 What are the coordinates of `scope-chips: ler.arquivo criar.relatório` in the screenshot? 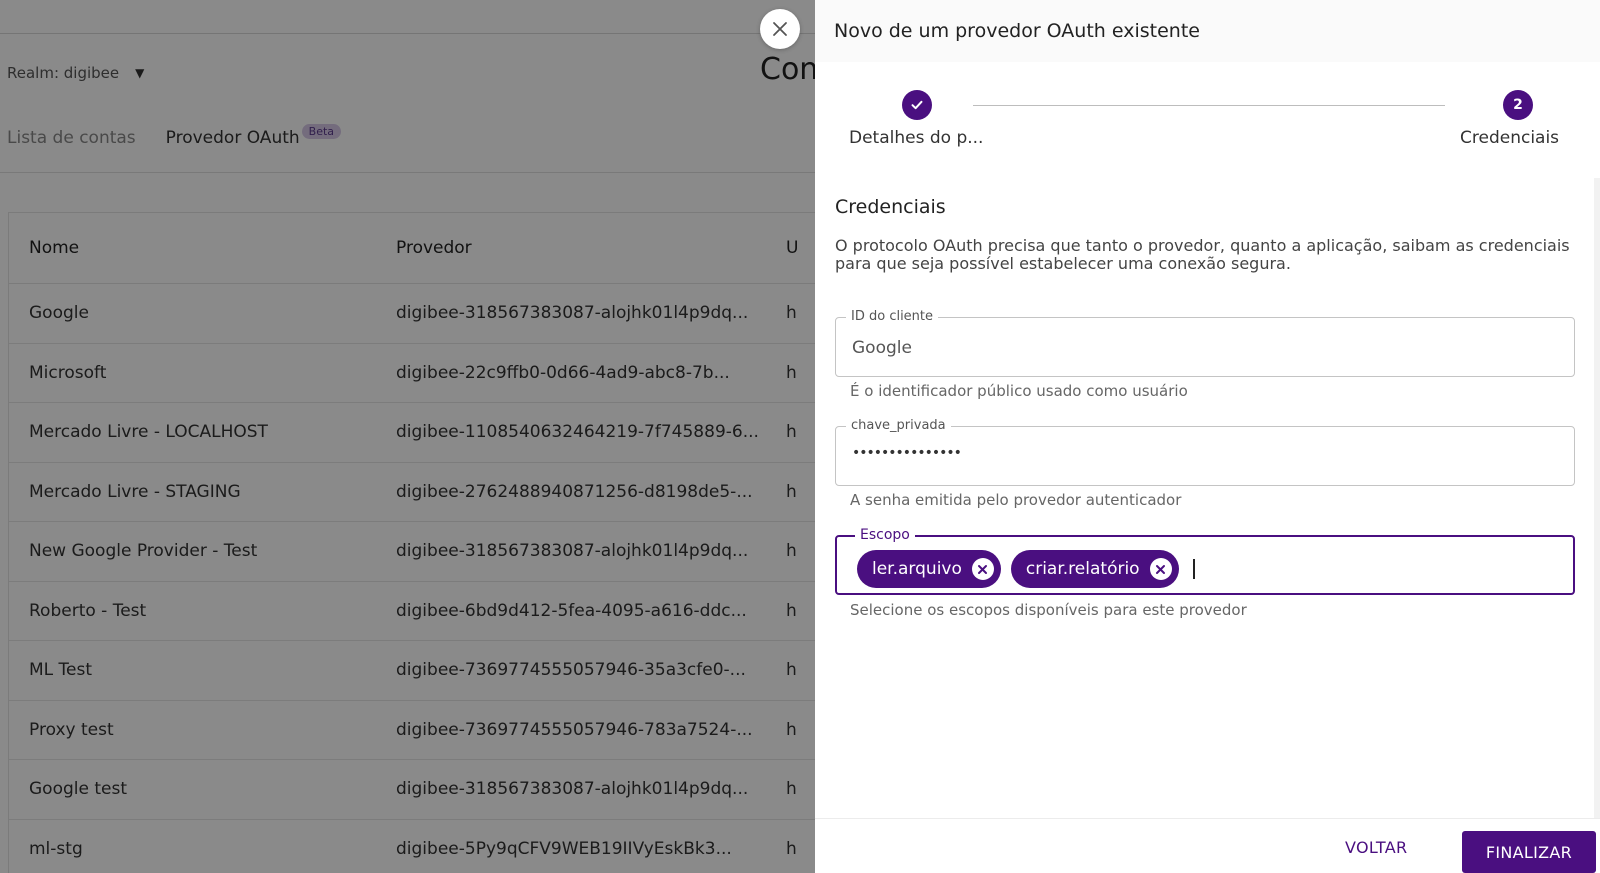 It's located at (1026, 569).